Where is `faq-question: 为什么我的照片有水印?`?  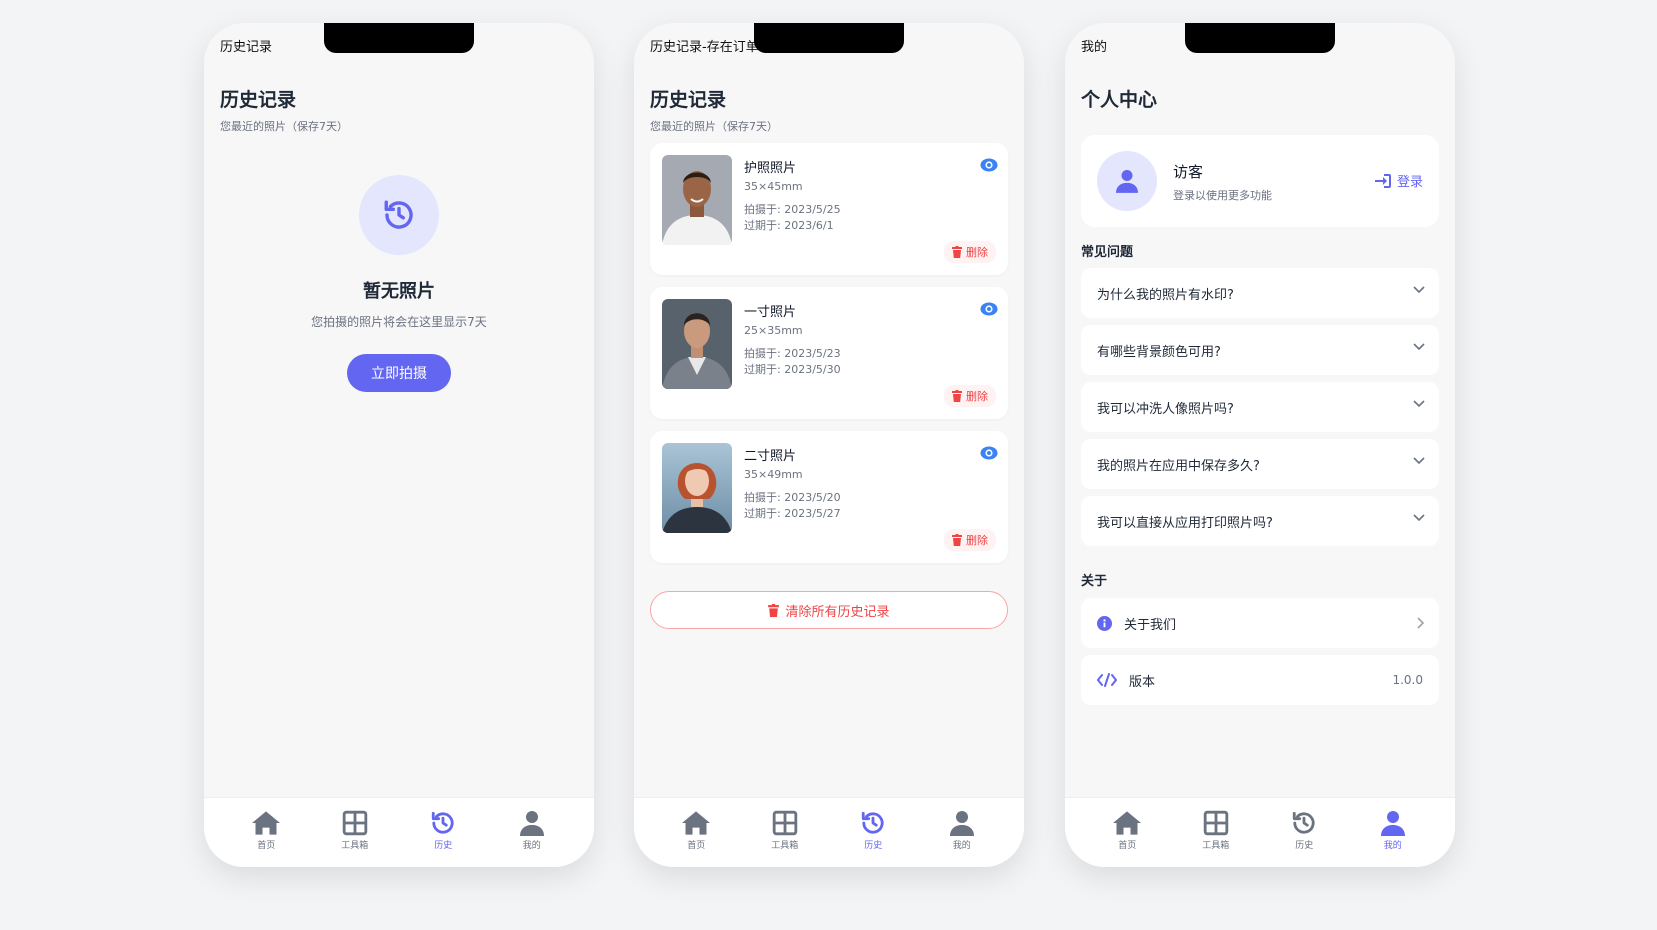
faq-question: 为什么我的照片有水印? is located at coordinates (1165, 295).